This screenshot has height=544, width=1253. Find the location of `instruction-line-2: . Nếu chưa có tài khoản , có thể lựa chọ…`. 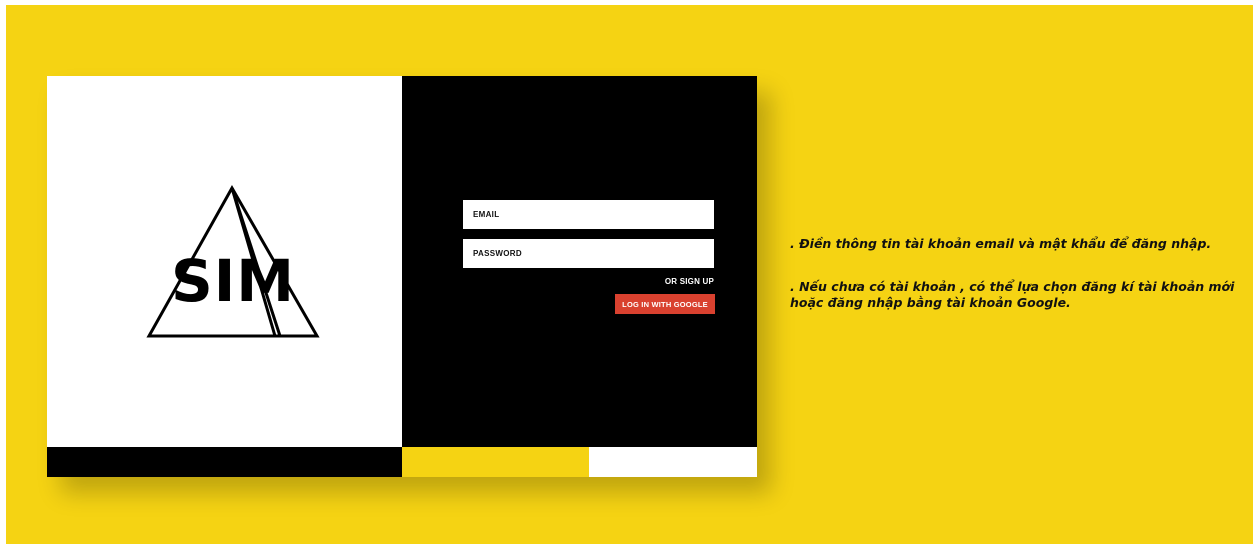

instruction-line-2: . Nếu chưa có tài khoản , có thể lựa chọ… is located at coordinates (1012, 294).